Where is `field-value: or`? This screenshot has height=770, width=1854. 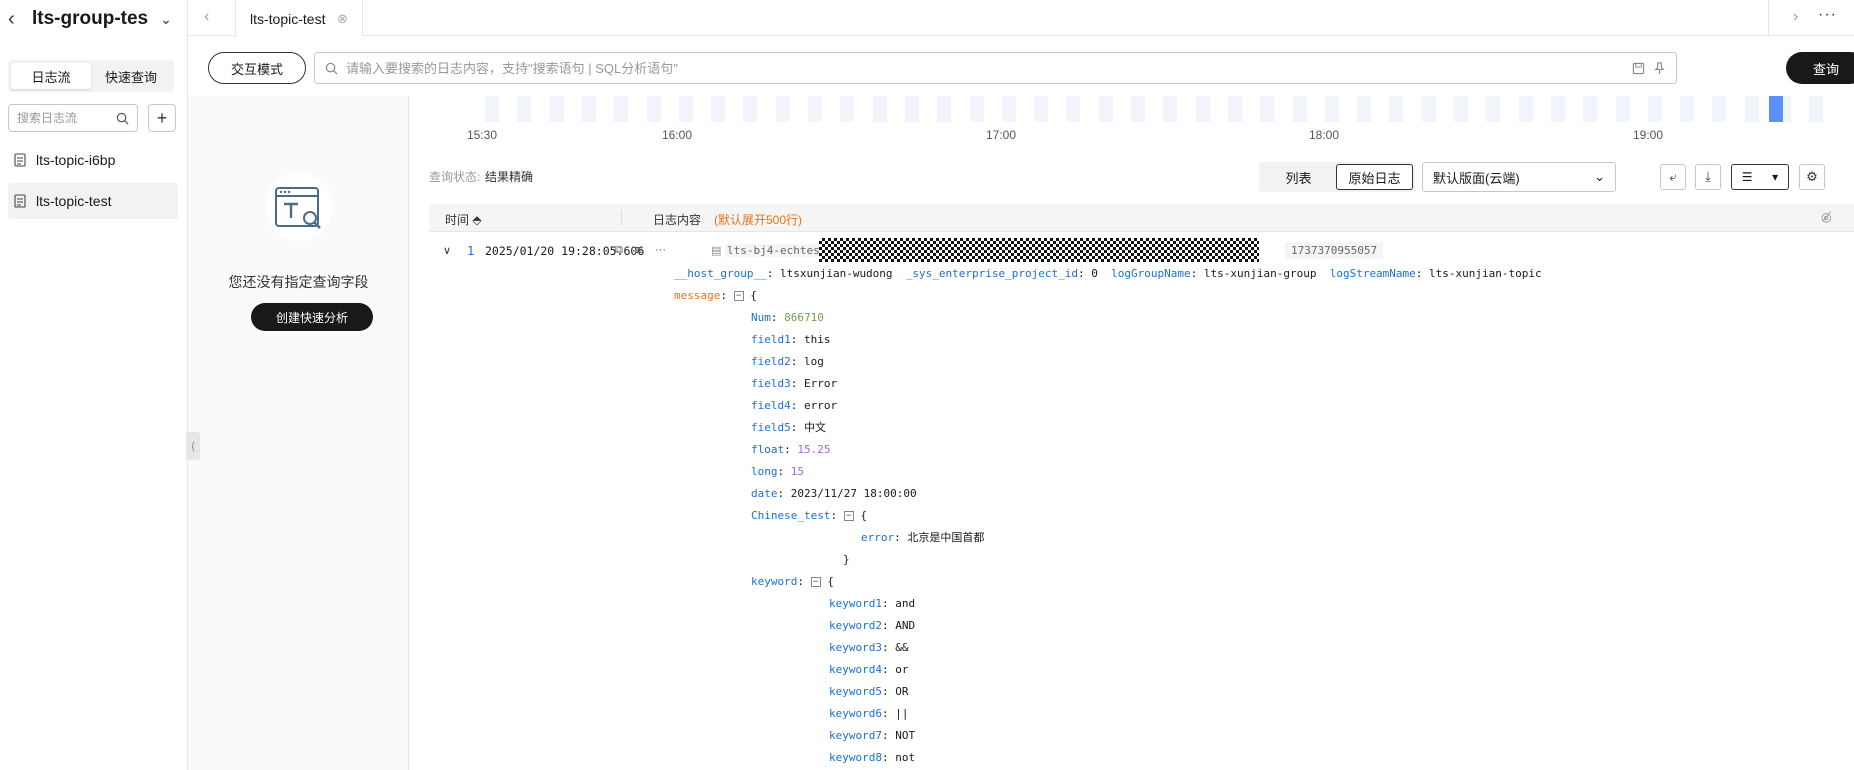
field-value: or is located at coordinates (901, 669).